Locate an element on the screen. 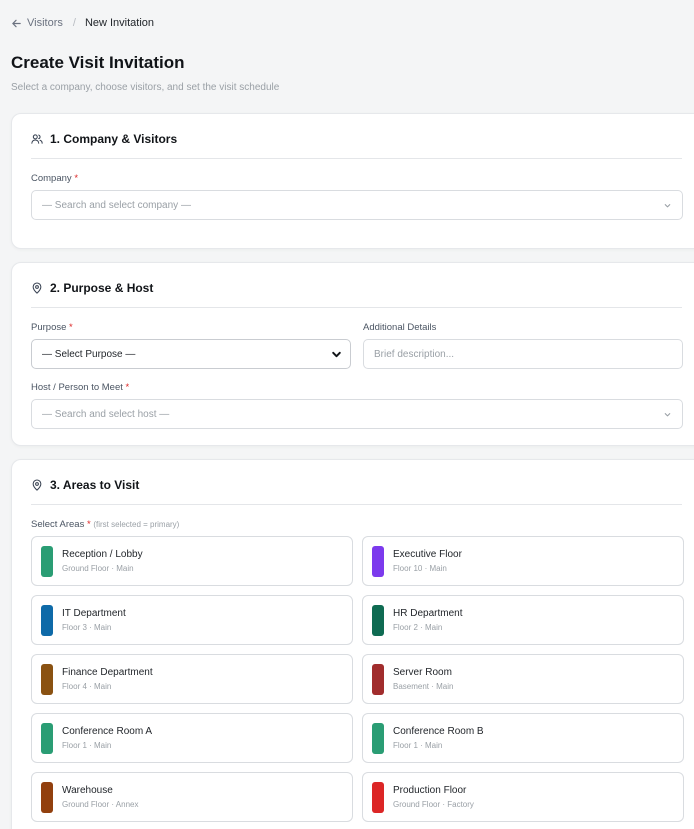 The width and height of the screenshot is (694, 829). area-location: Floor 4 · Main is located at coordinates (87, 686).